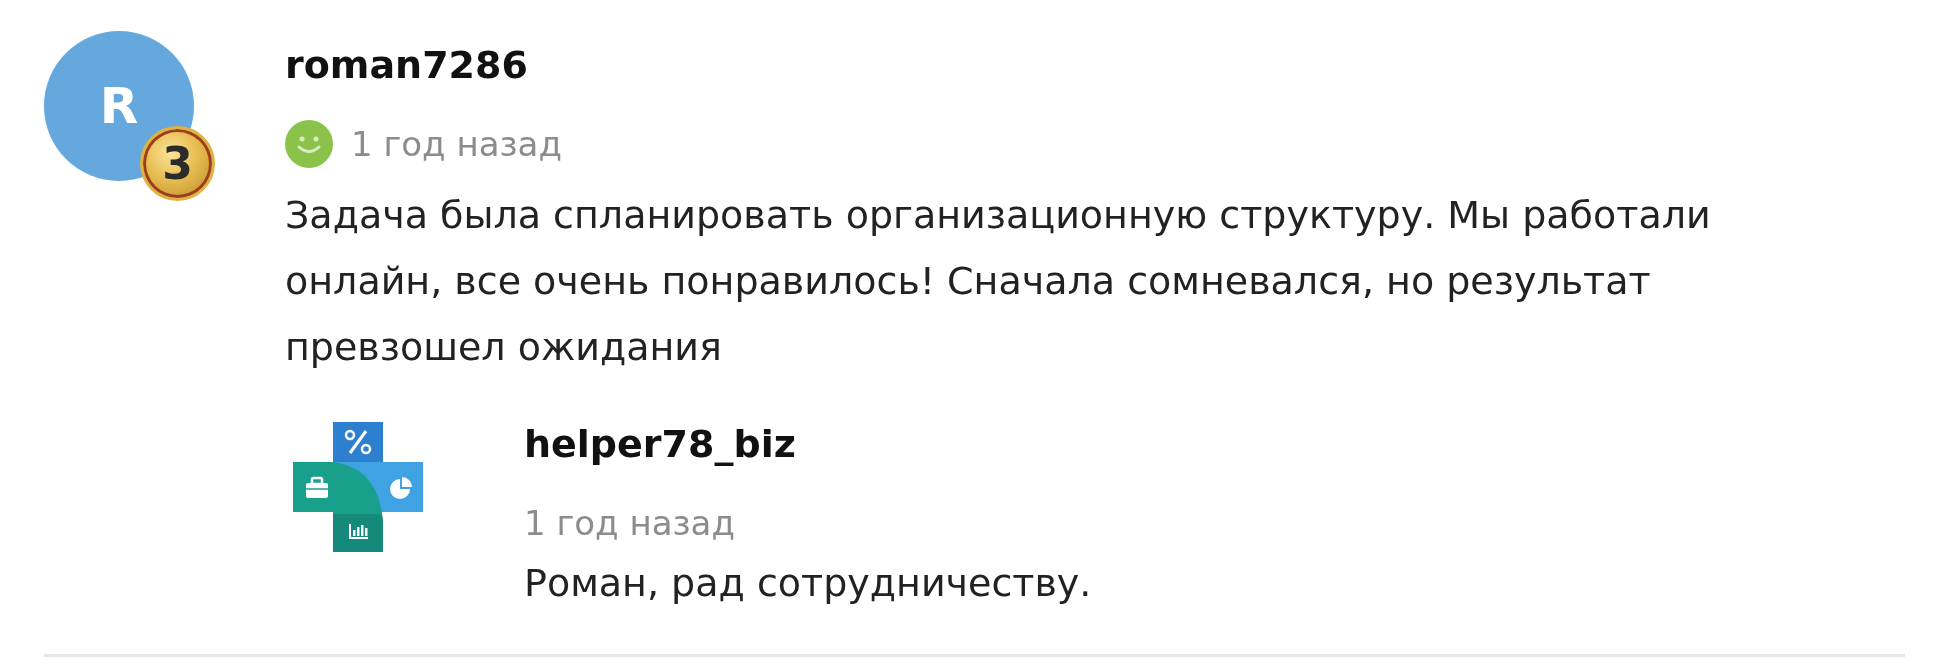 The image size is (1956, 672). What do you see at coordinates (358, 487) in the screenshot?
I see `logo-icon` at bounding box center [358, 487].